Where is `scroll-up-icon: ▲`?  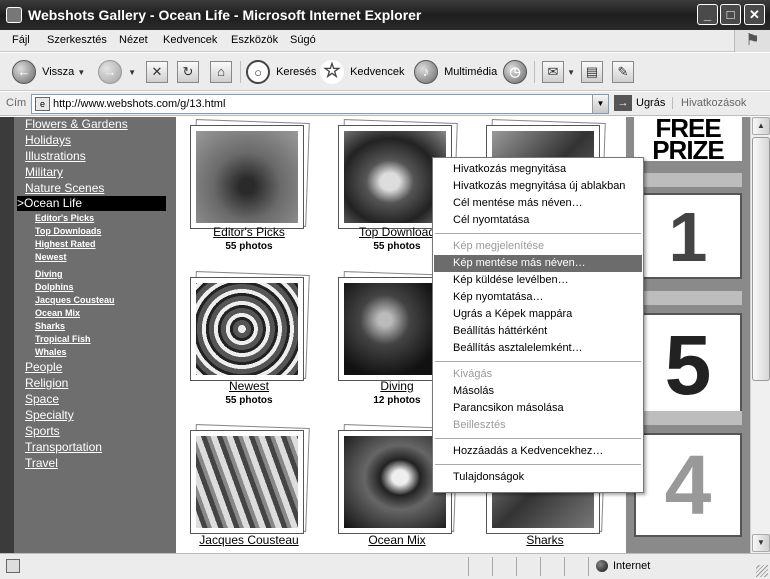
scroll-up-icon: ▲ is located at coordinates (761, 126).